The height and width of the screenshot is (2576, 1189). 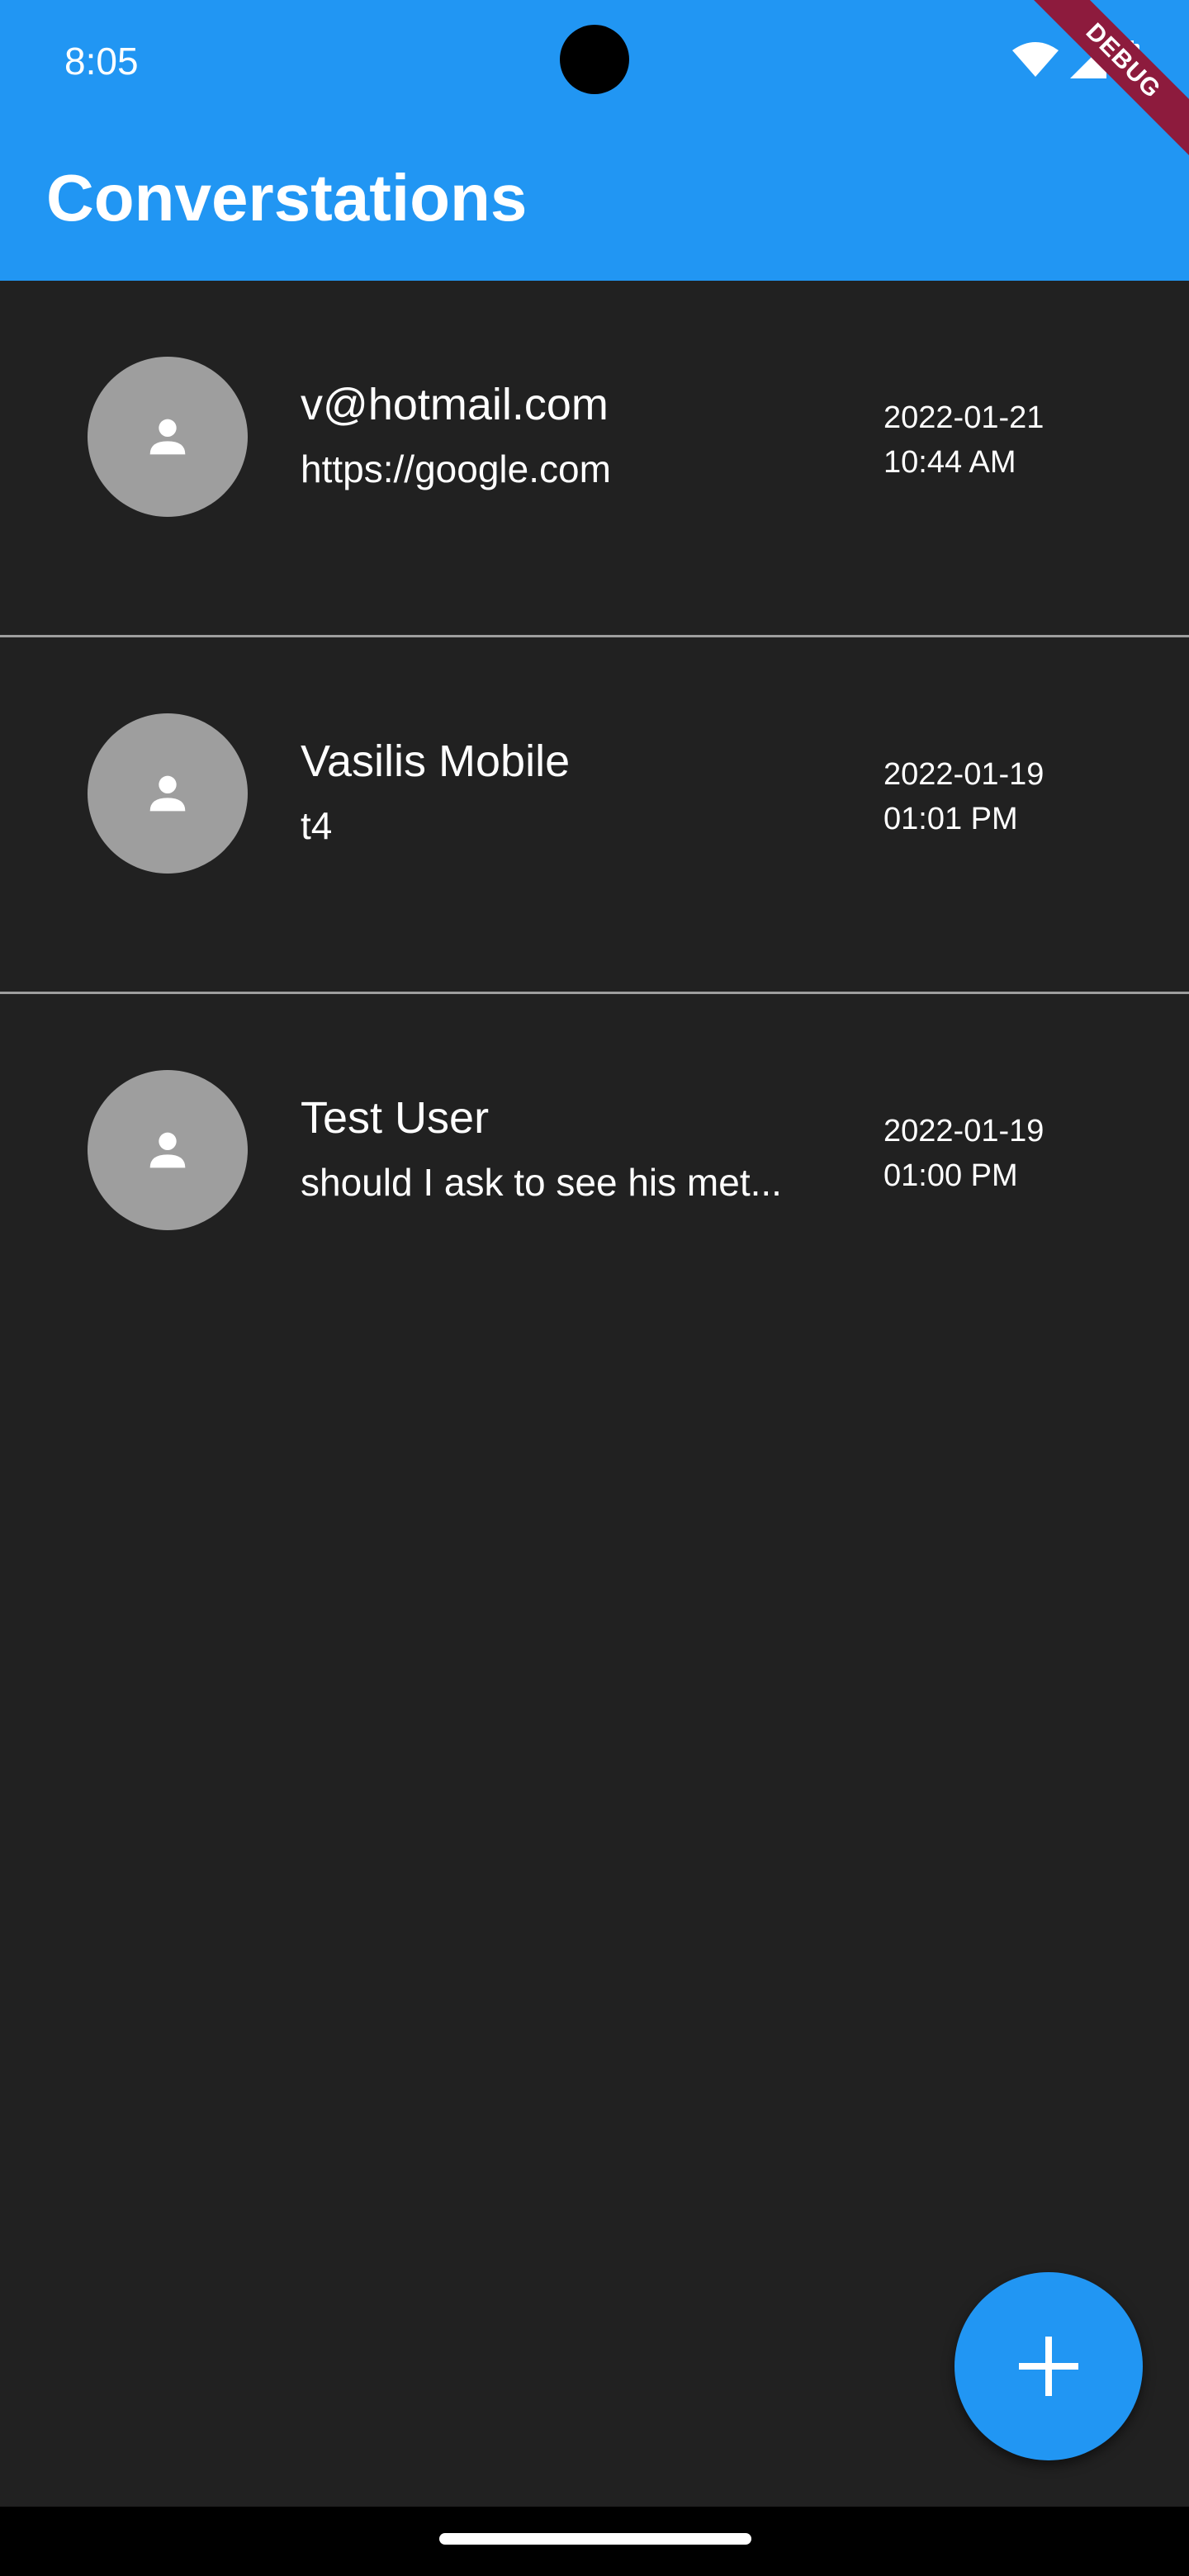 I want to click on conversation-item: Vasilis Mobile t4 2022-01-19 01:01 PM, so click(x=594, y=815).